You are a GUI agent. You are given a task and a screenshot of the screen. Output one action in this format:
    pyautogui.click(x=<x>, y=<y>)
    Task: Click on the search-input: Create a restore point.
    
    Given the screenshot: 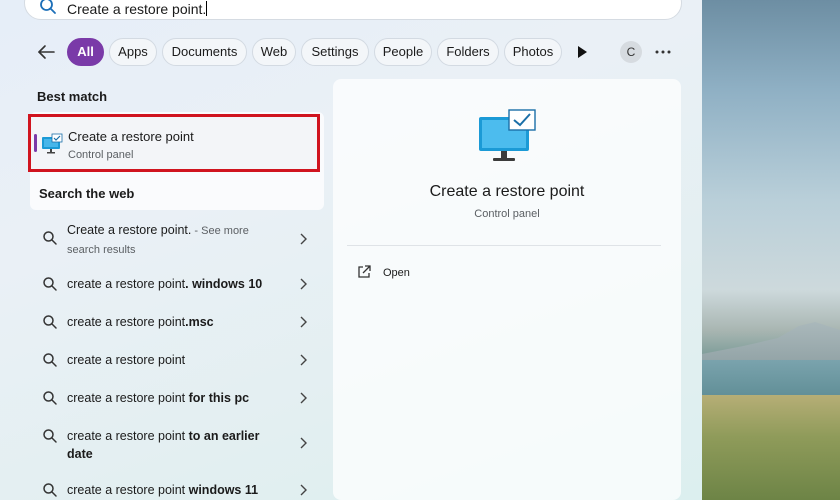 What is the action you would take?
    pyautogui.click(x=353, y=10)
    